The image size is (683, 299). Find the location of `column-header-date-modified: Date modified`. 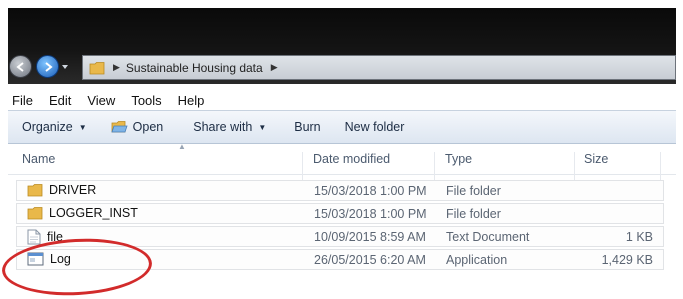

column-header-date-modified: Date modified is located at coordinates (351, 159).